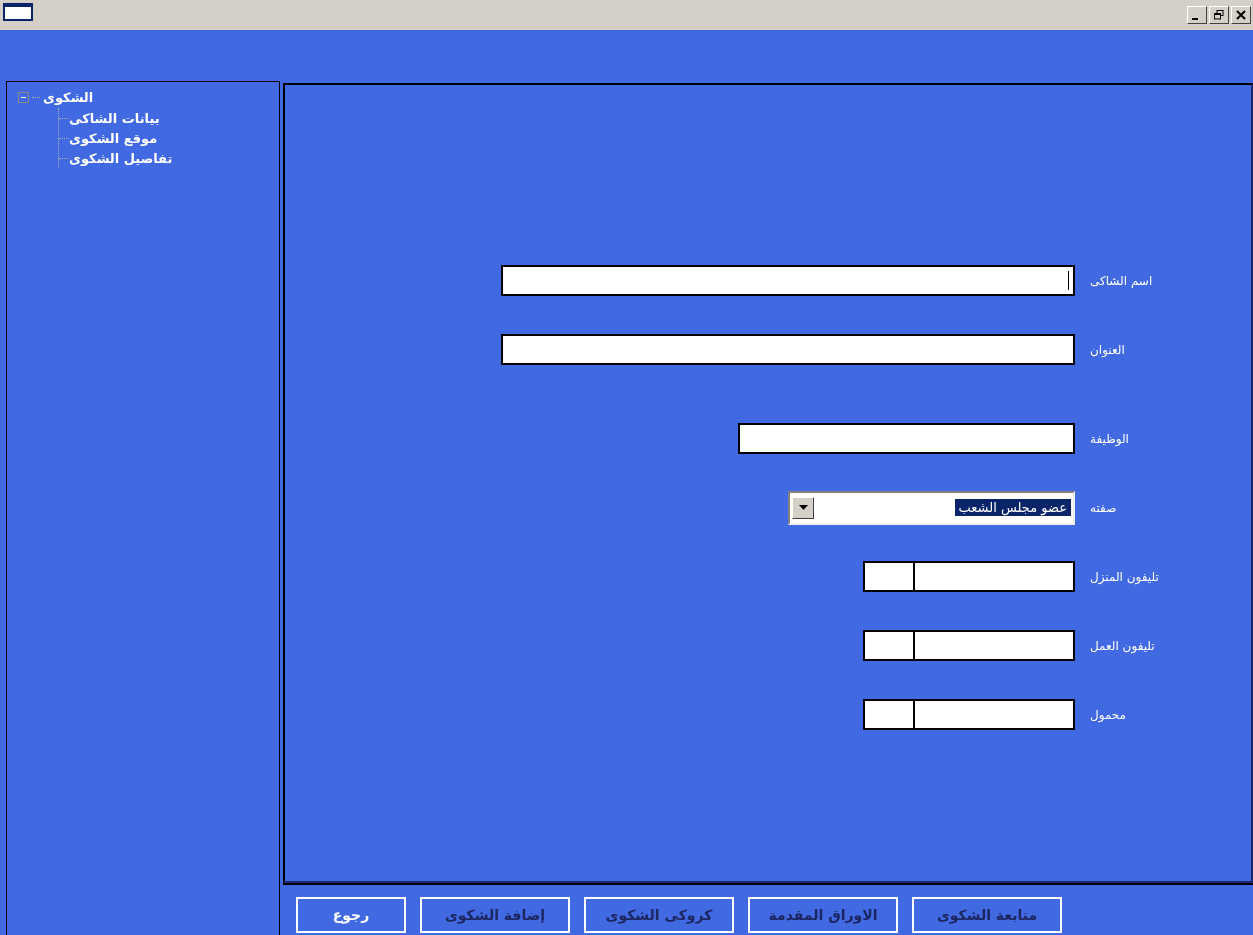  Describe the element at coordinates (1124, 576) in the screenshot. I see `field-label: تليفون المنزل` at that location.